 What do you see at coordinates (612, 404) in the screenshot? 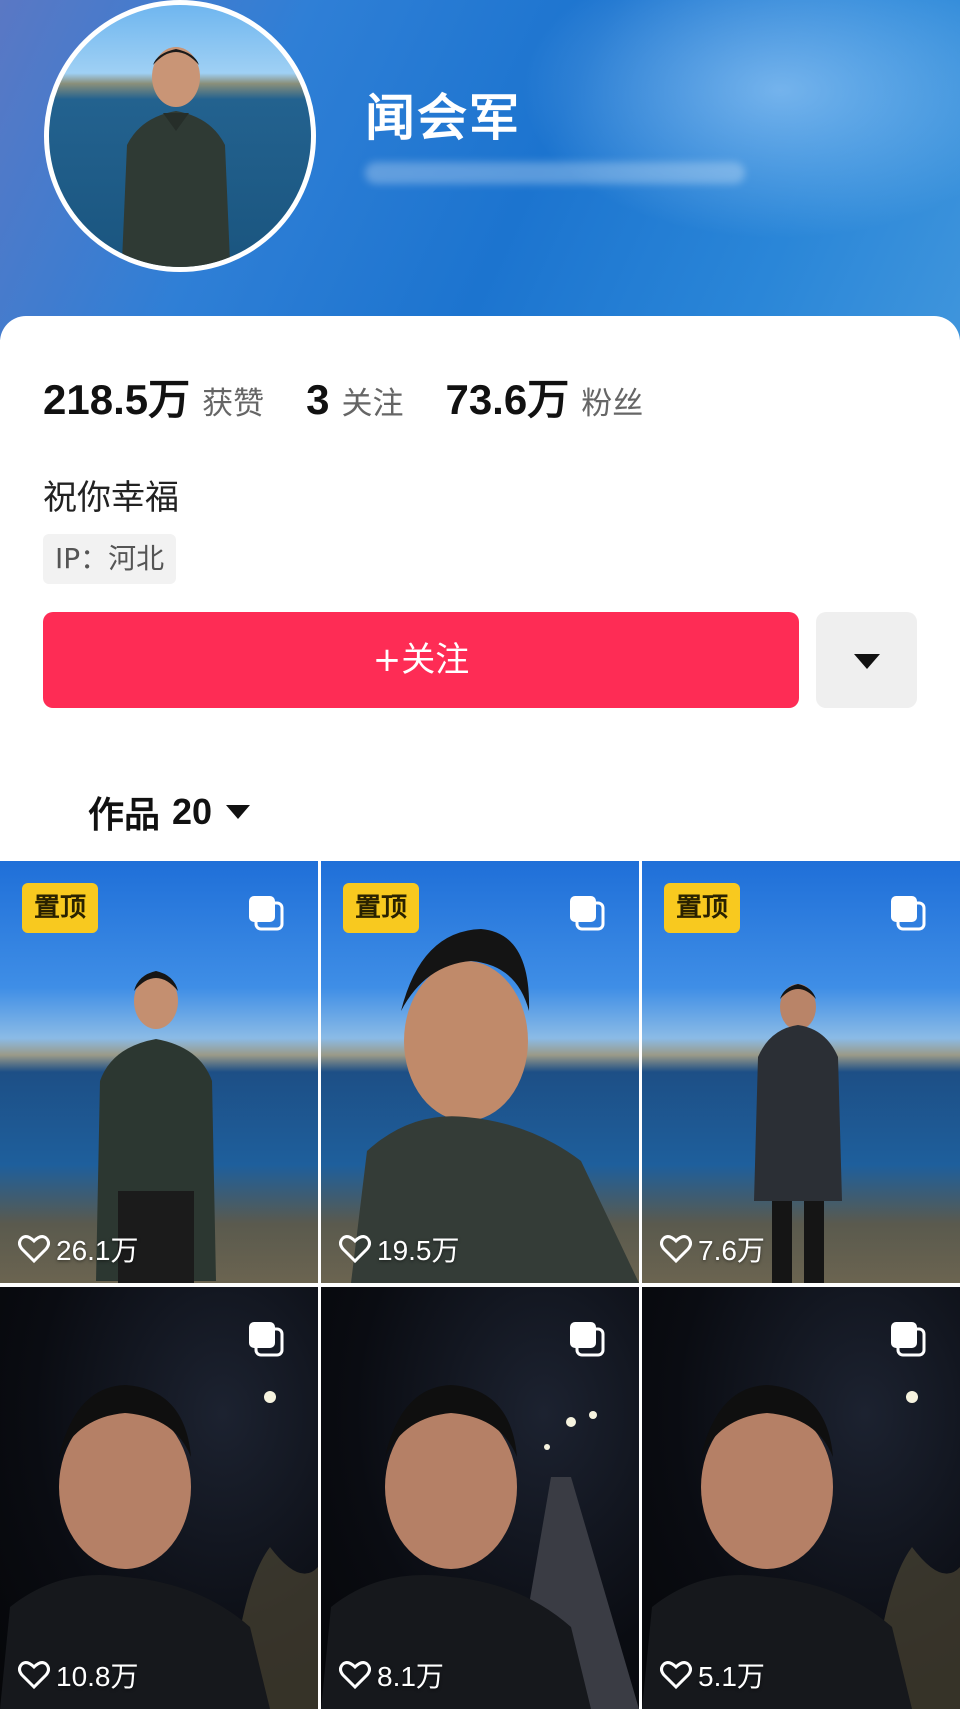
I see `stat-followers-label: 粉丝` at bounding box center [612, 404].